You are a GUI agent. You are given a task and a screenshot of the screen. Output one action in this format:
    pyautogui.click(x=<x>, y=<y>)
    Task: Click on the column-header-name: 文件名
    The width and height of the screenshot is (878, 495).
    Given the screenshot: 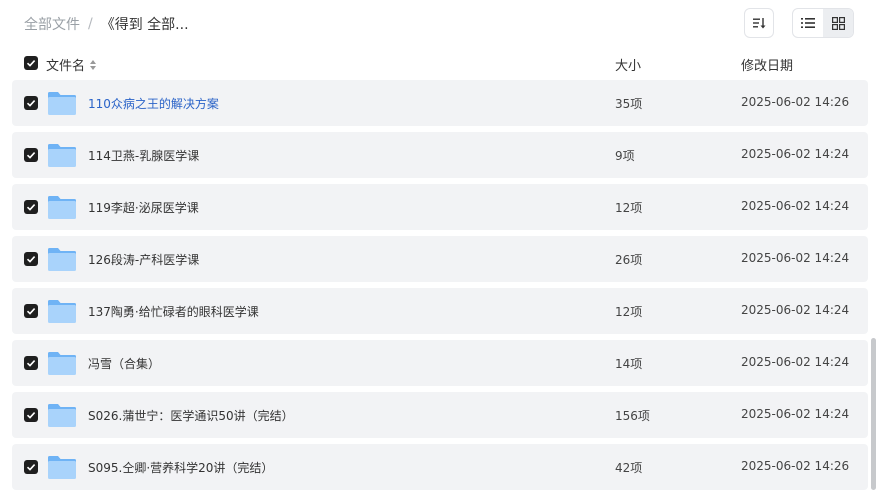 What is the action you would take?
    pyautogui.click(x=71, y=64)
    